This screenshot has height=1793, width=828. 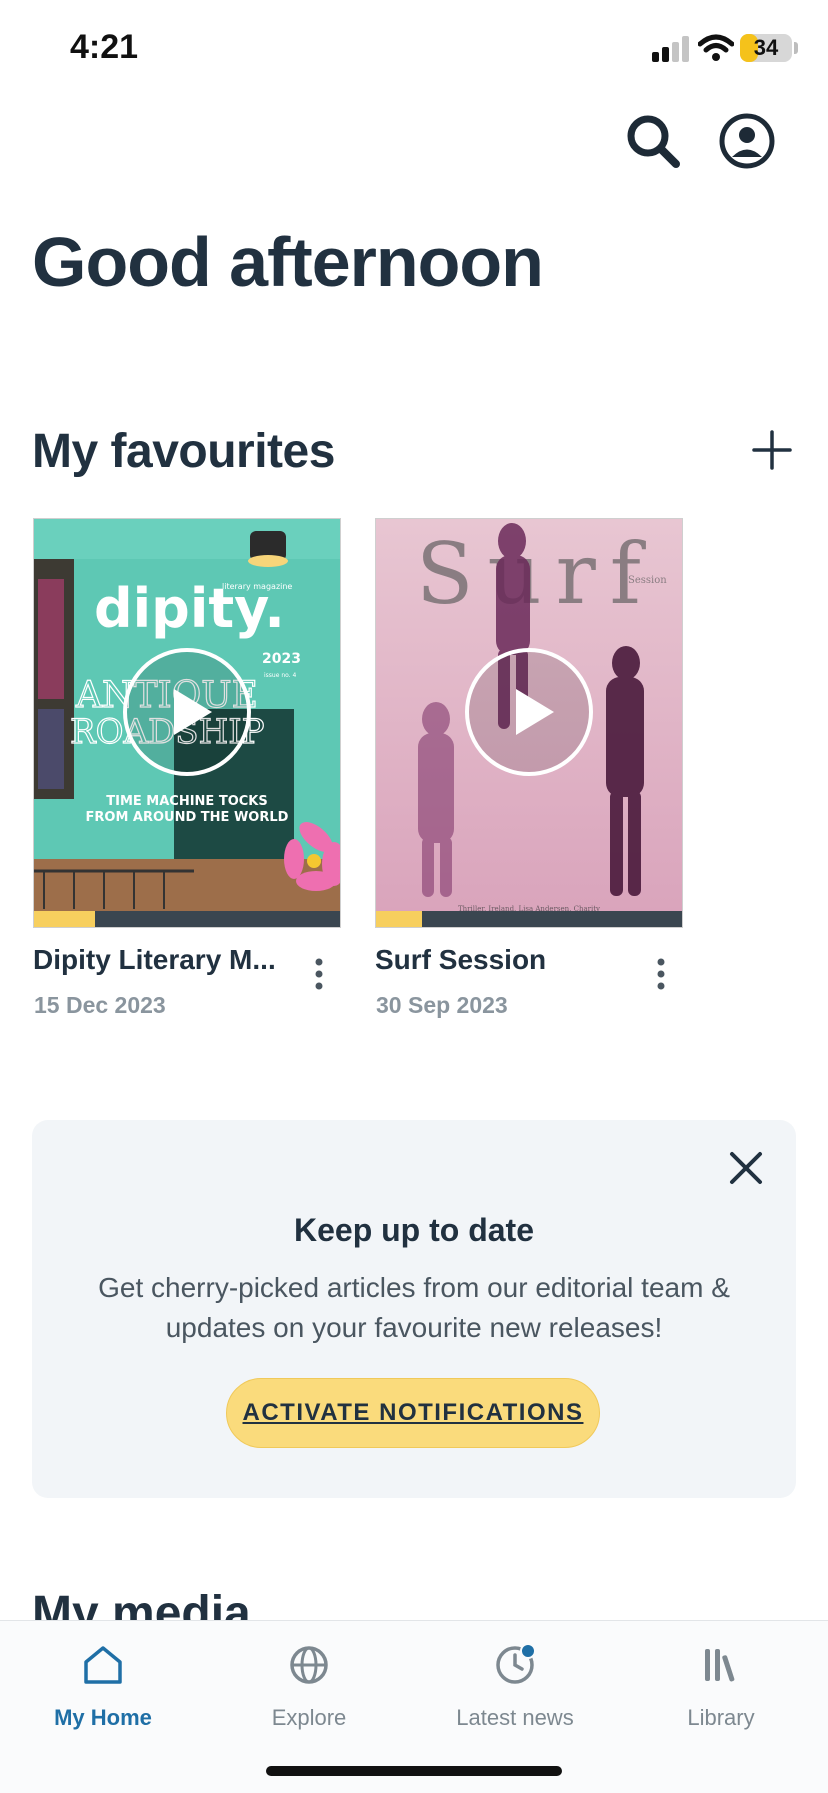 I want to click on account-icon, so click(x=747, y=141).